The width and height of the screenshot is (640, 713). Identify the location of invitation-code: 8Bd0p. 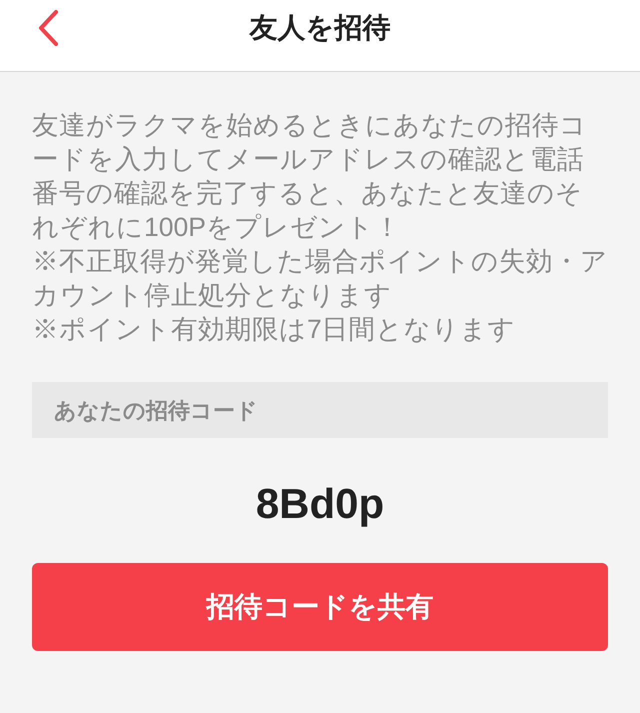
(320, 504).